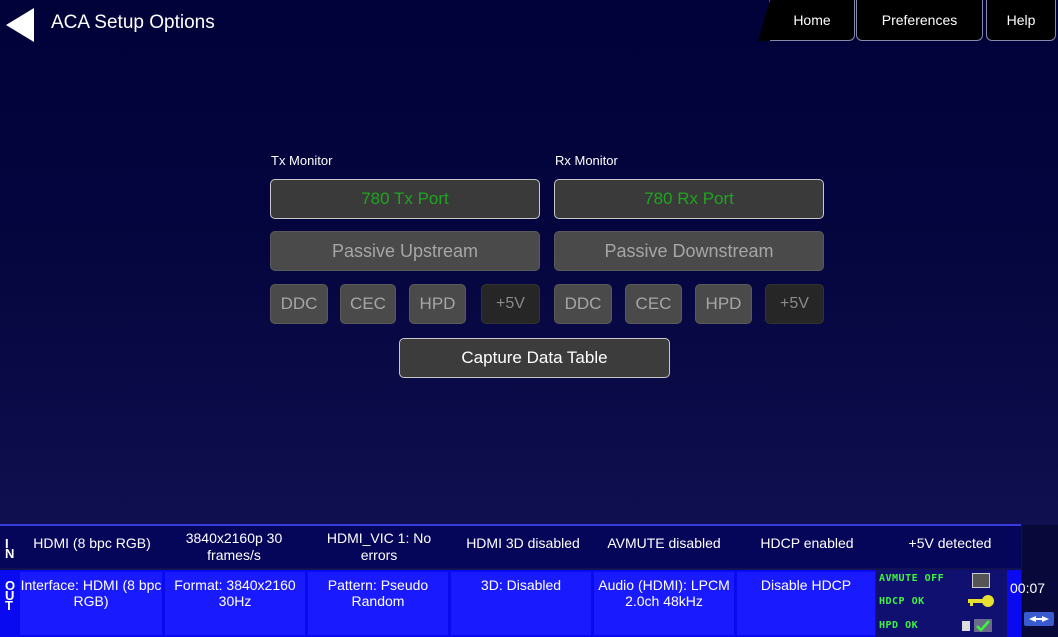 This screenshot has width=1058, height=637. I want to click on back-arrow-icon, so click(20, 25).